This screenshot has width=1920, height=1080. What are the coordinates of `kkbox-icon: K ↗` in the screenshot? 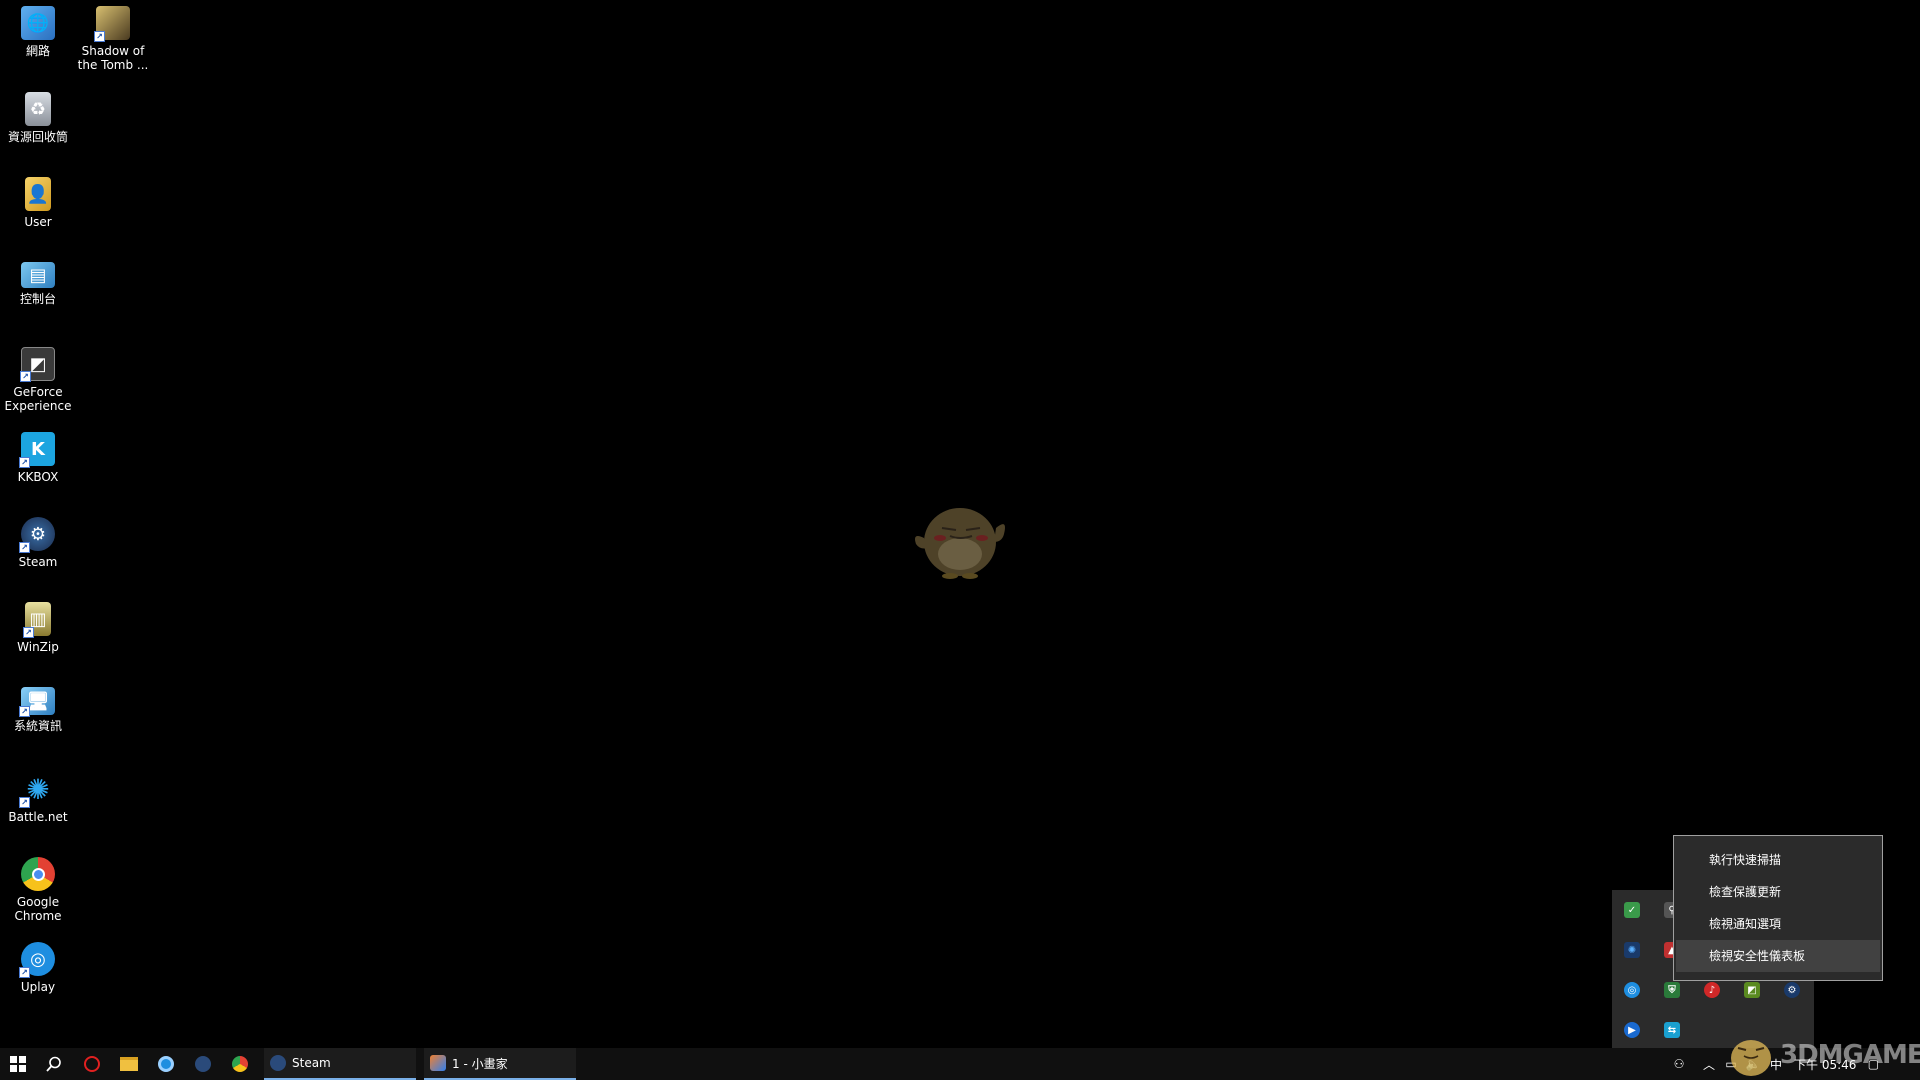 It's located at (37, 450).